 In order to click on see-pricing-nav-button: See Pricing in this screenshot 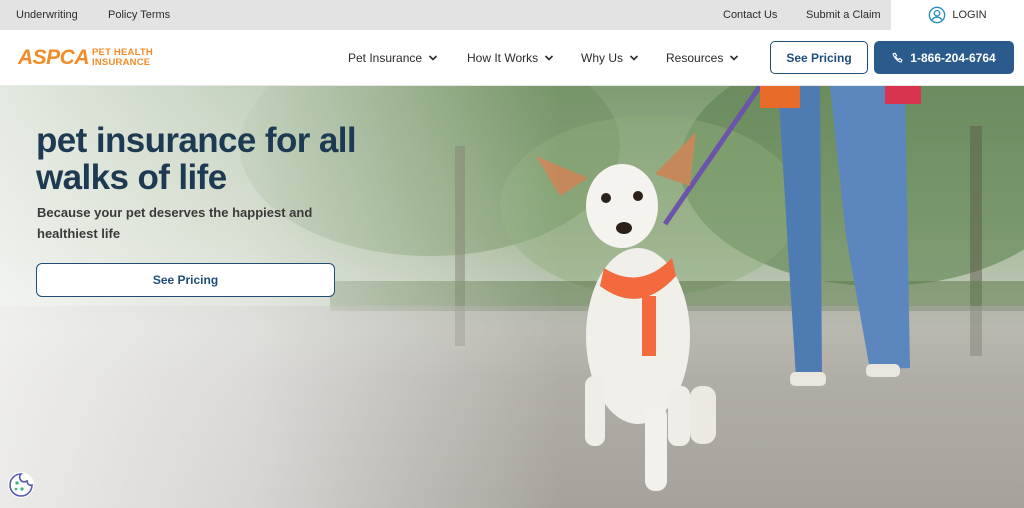, I will do `click(819, 57)`.